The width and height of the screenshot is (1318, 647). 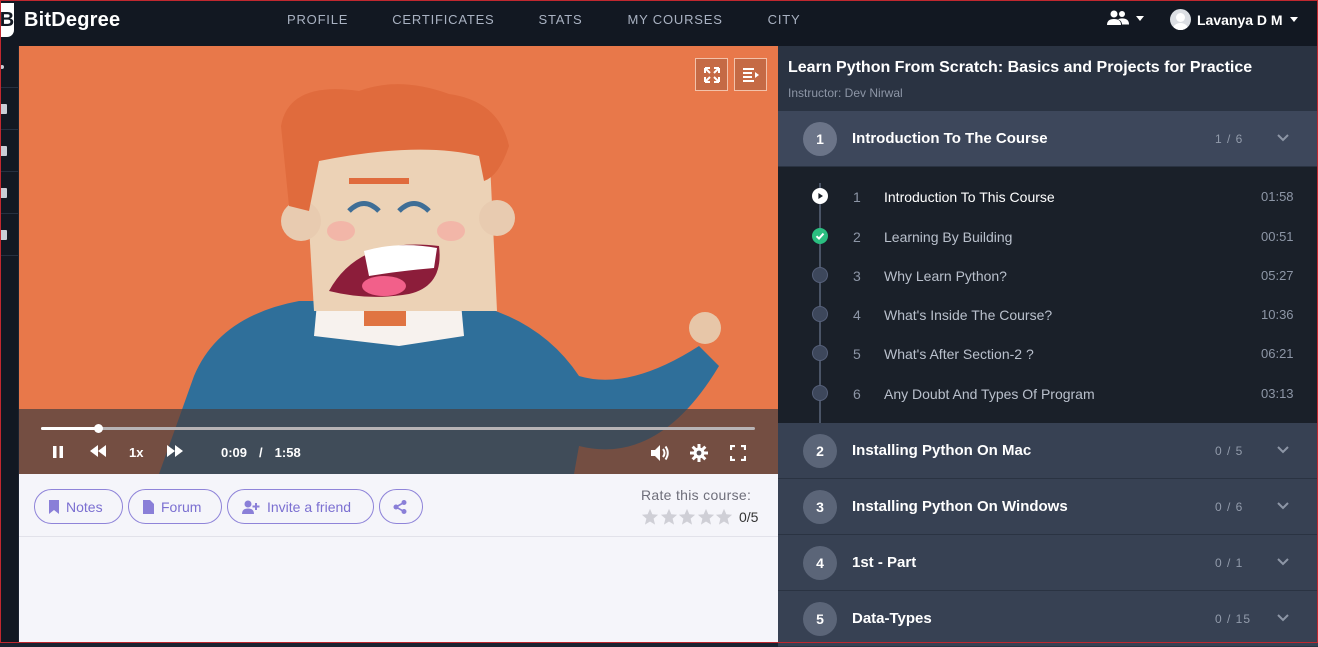 I want to click on section-1: 1 Introduction To The Course 1 / 6, so click(x=1048, y=139).